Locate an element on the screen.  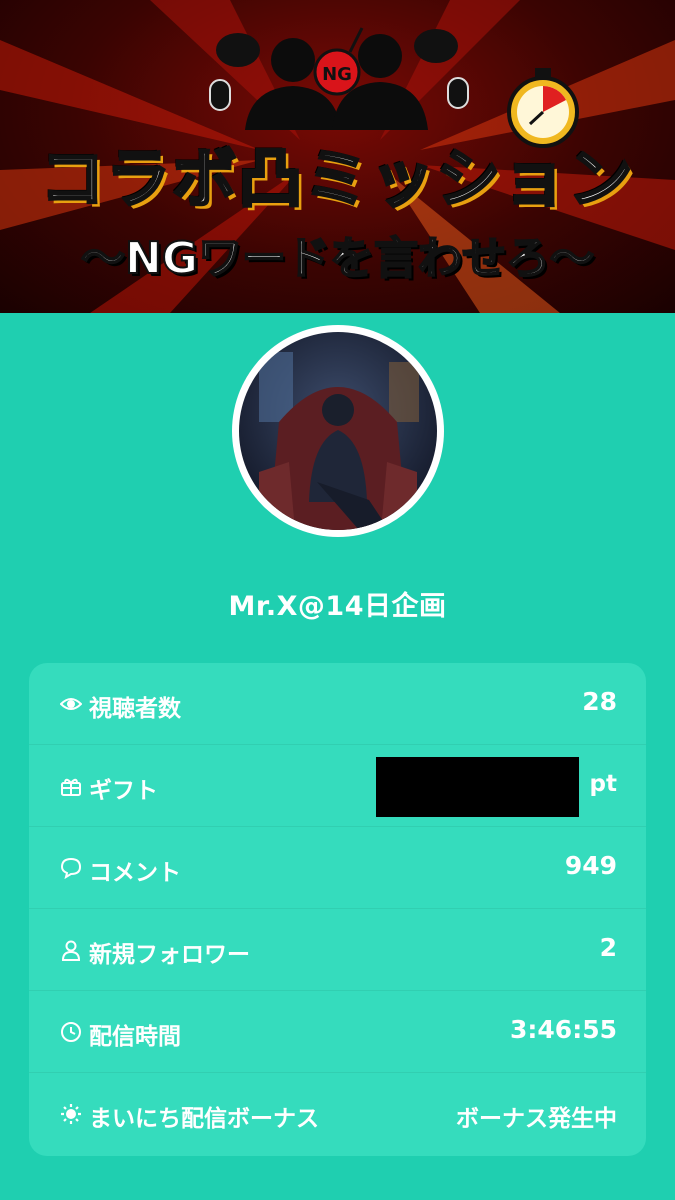
gift-icon is located at coordinates (71, 787).